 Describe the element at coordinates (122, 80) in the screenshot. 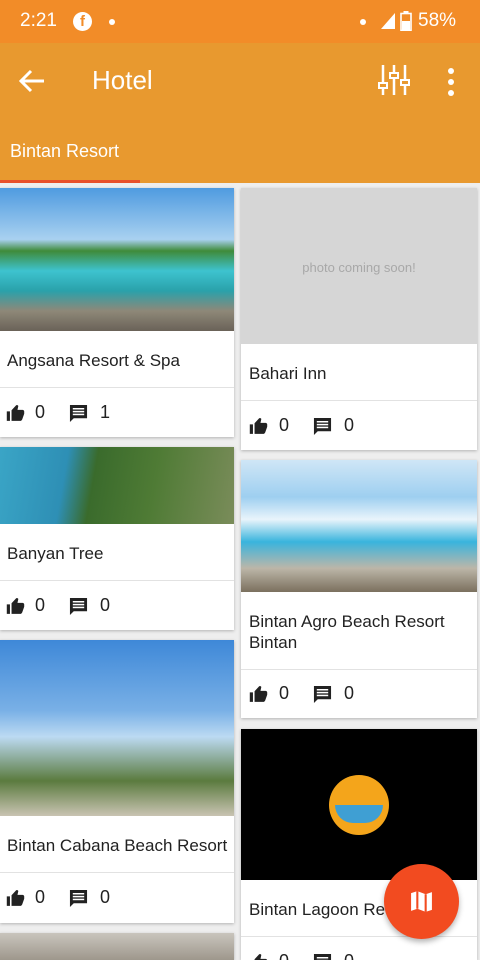

I see `page-title: Hotel` at that location.